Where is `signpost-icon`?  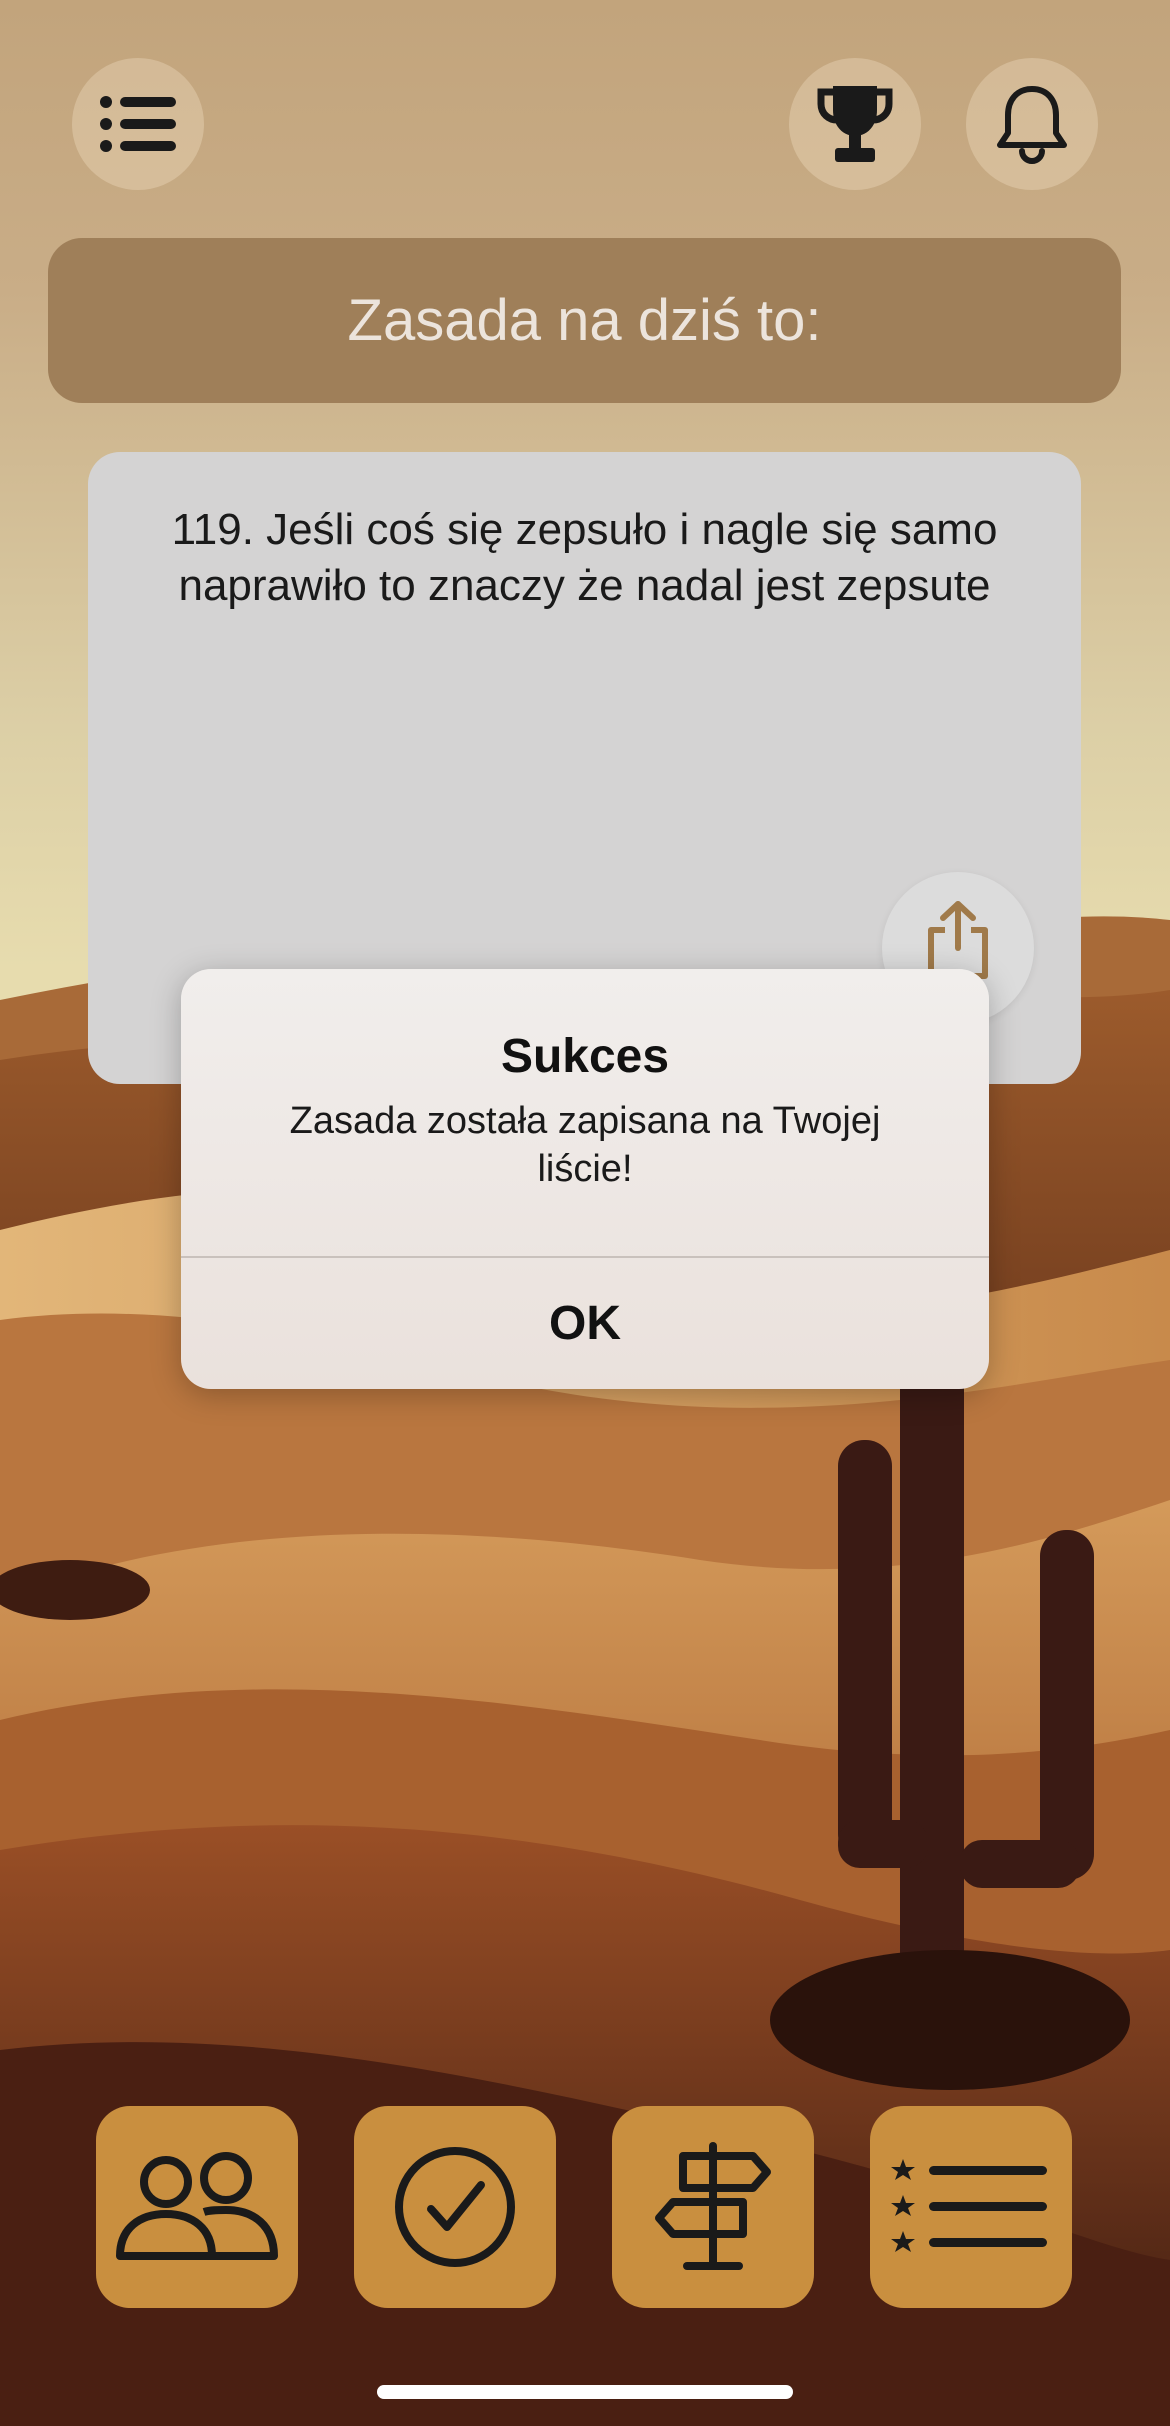 signpost-icon is located at coordinates (713, 2206).